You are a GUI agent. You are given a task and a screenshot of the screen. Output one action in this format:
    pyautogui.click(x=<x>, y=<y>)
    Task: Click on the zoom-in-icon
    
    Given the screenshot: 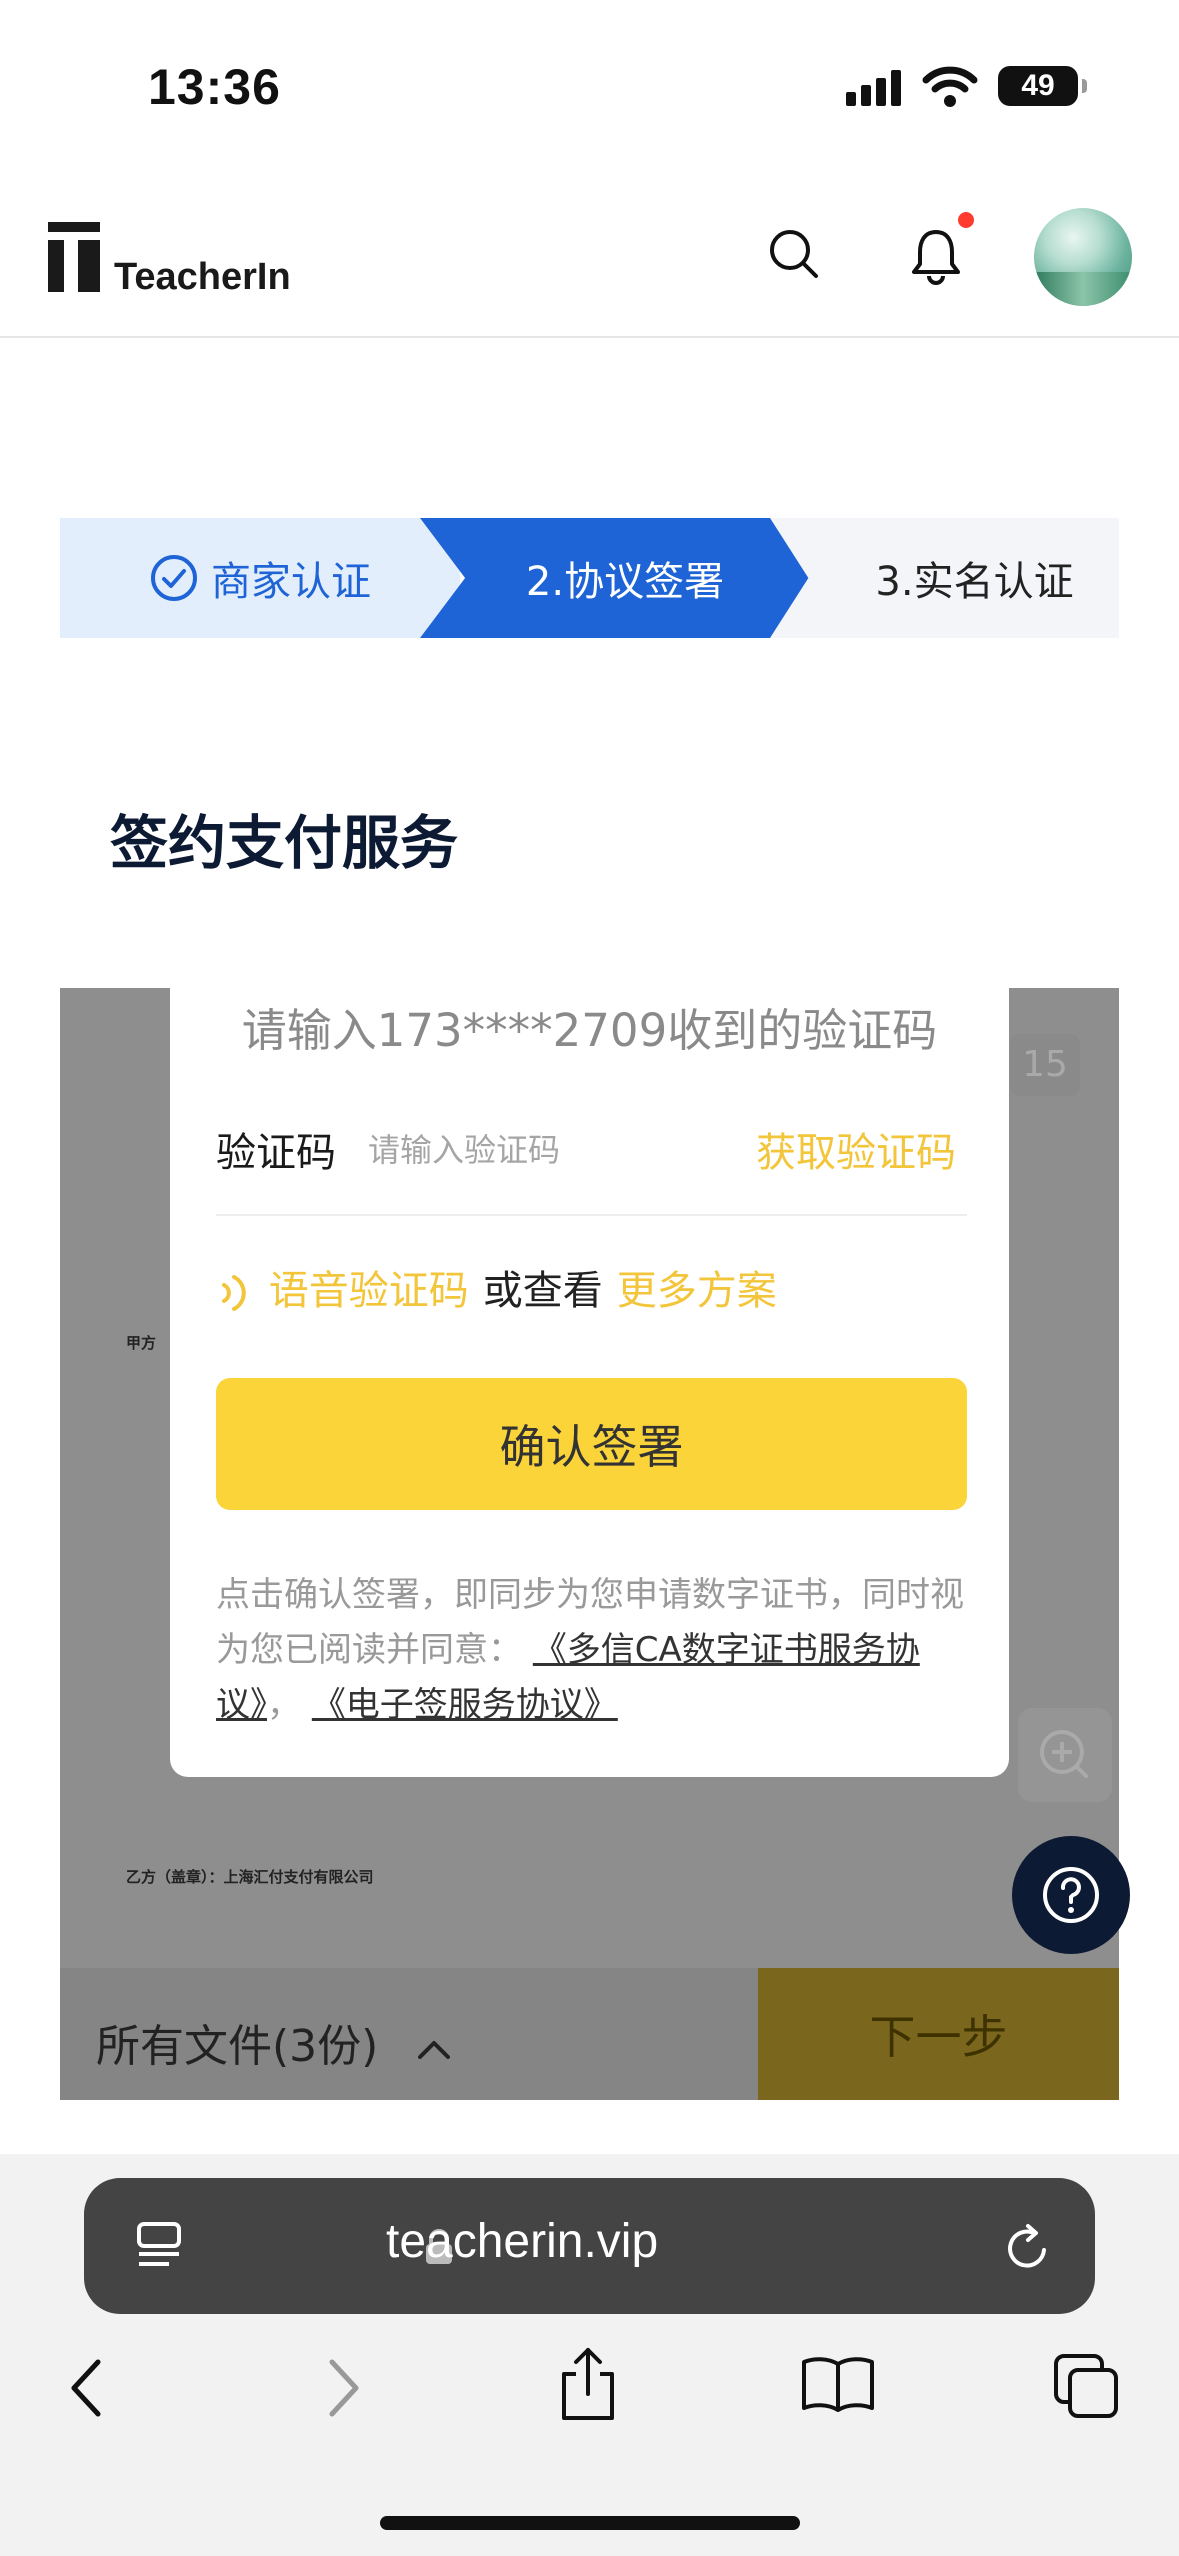 What is the action you would take?
    pyautogui.click(x=1064, y=1754)
    